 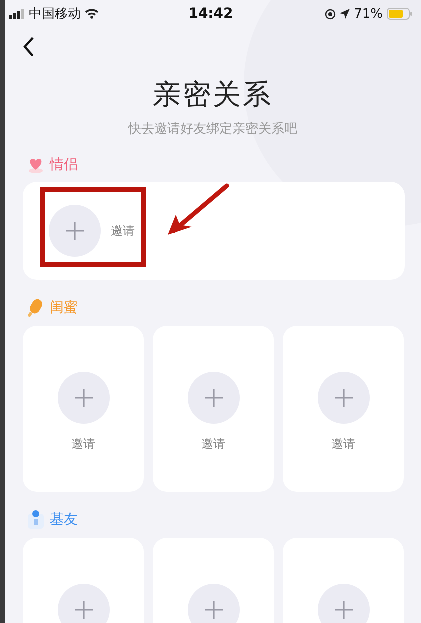 I want to click on wifi-icon, so click(x=92, y=14).